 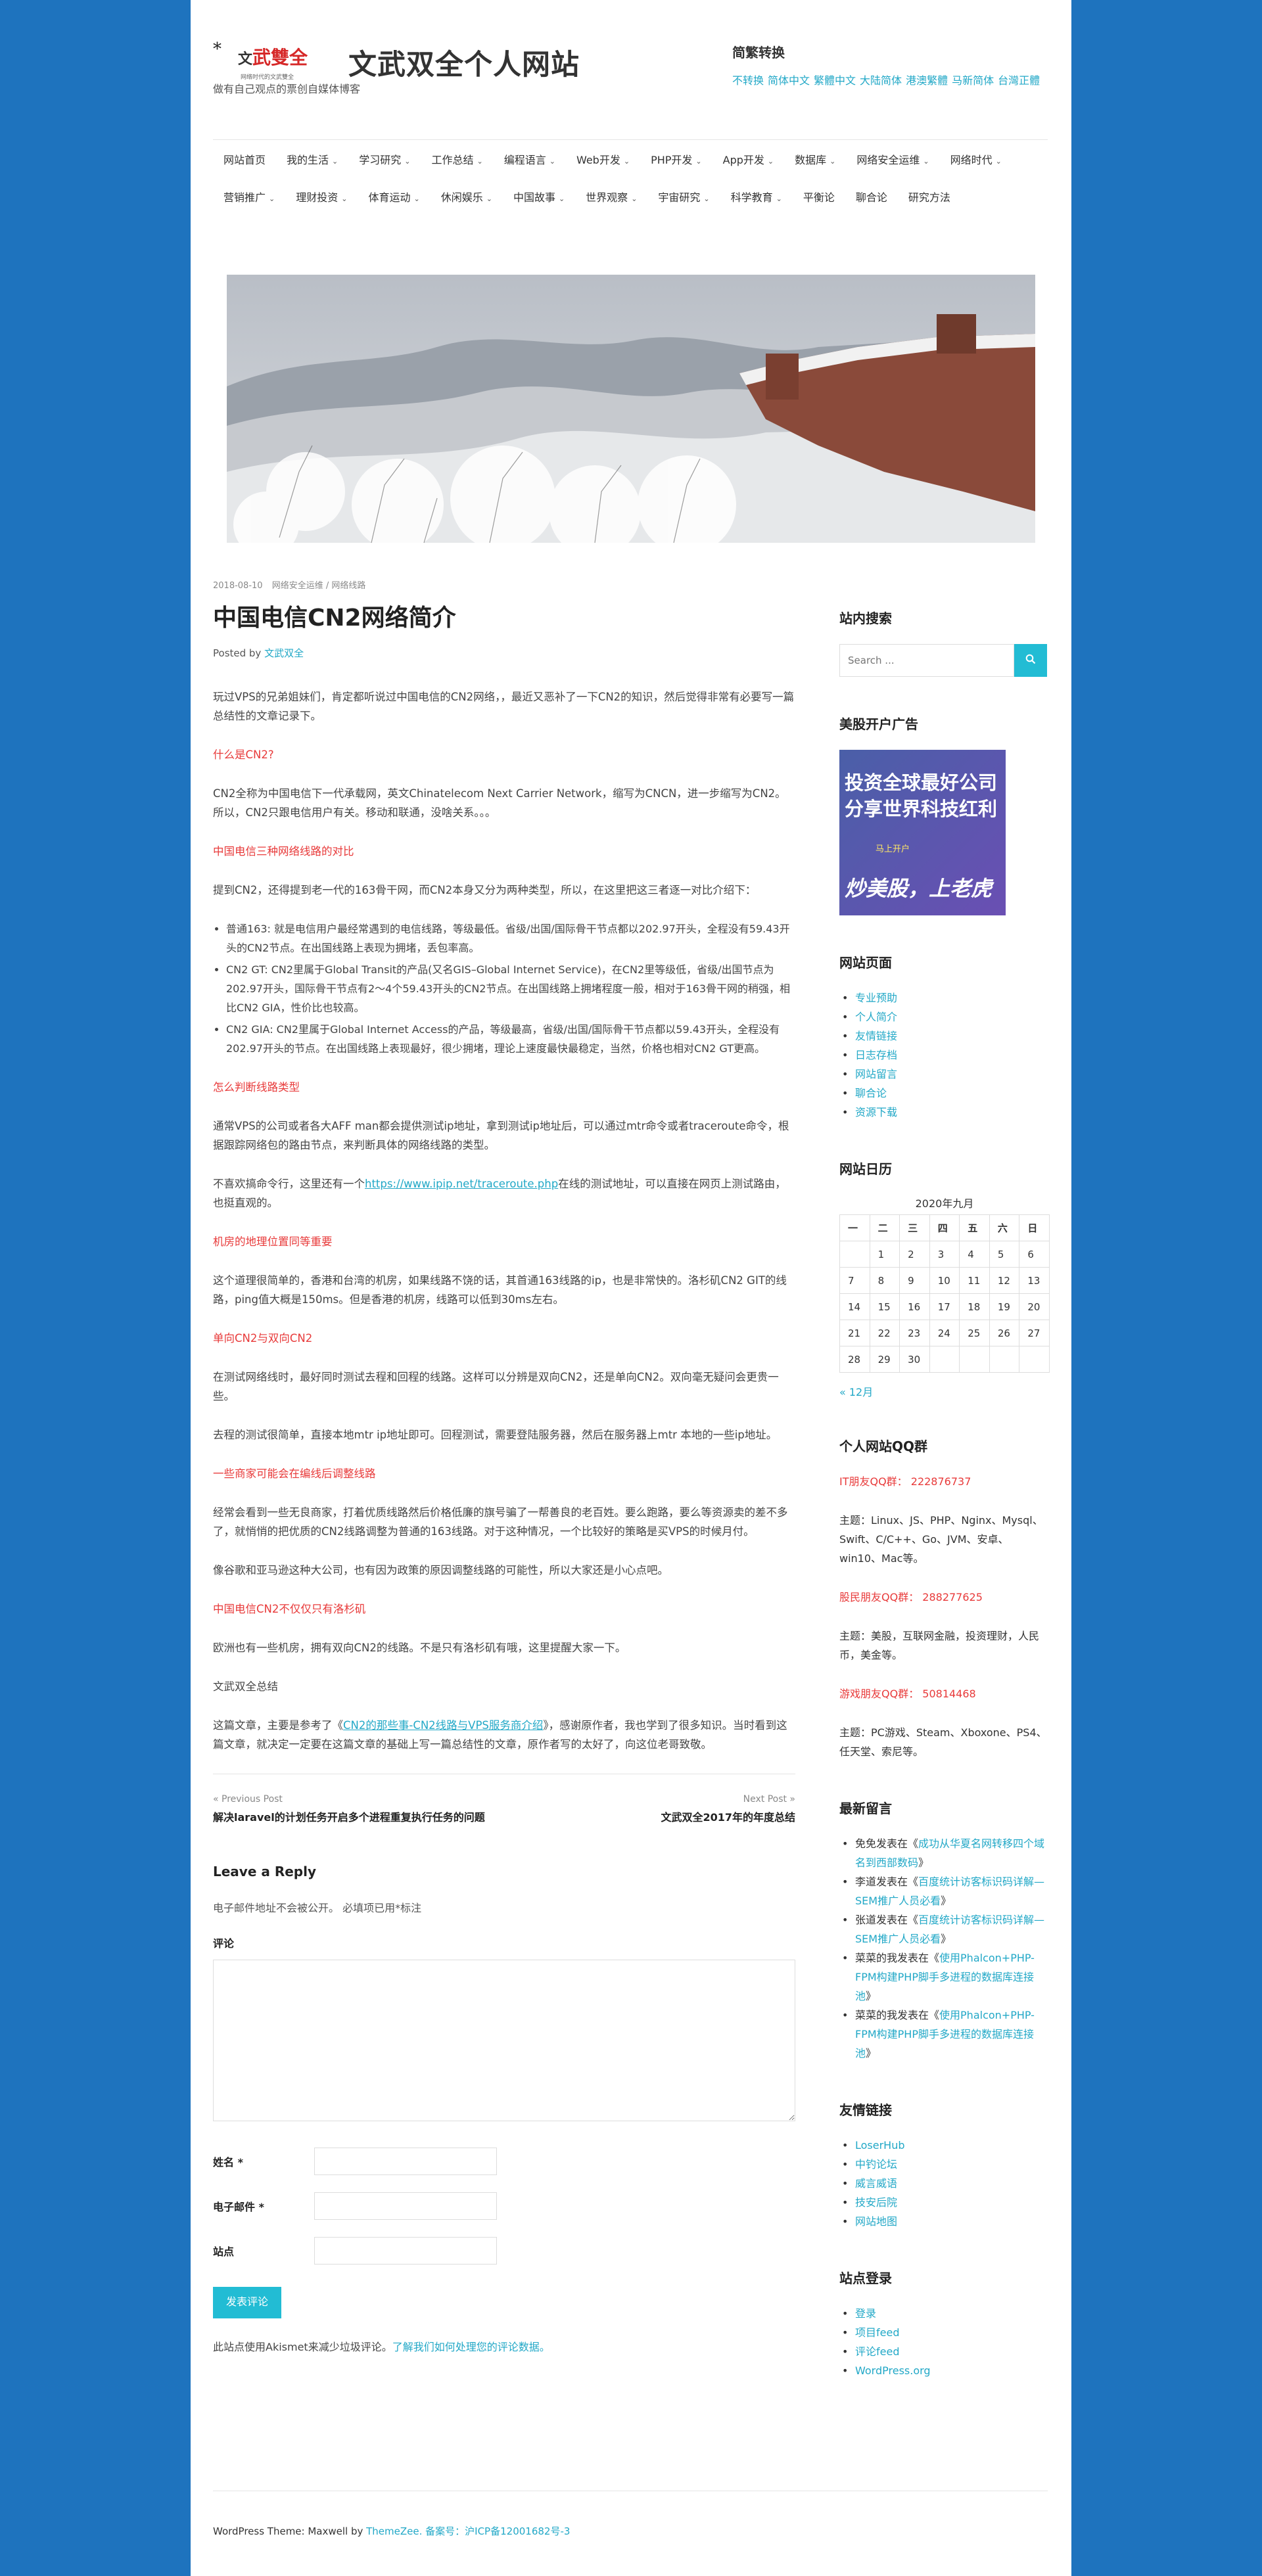 What do you see at coordinates (749, 160) in the screenshot?
I see `nav-item: App开发 ⌄` at bounding box center [749, 160].